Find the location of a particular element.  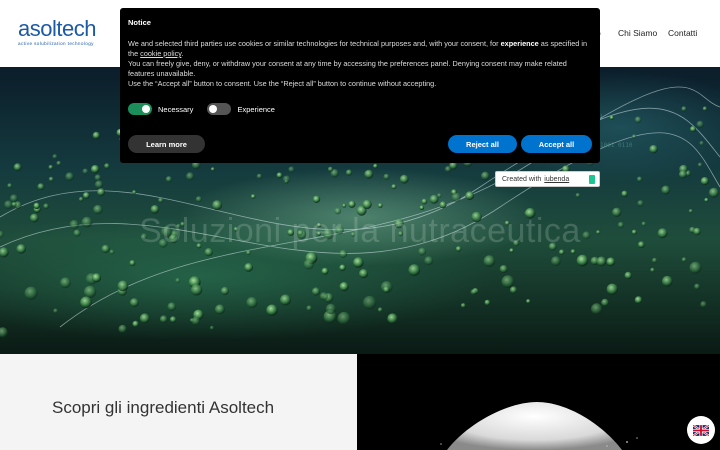

badge-created-with: Created with is located at coordinates (522, 179).